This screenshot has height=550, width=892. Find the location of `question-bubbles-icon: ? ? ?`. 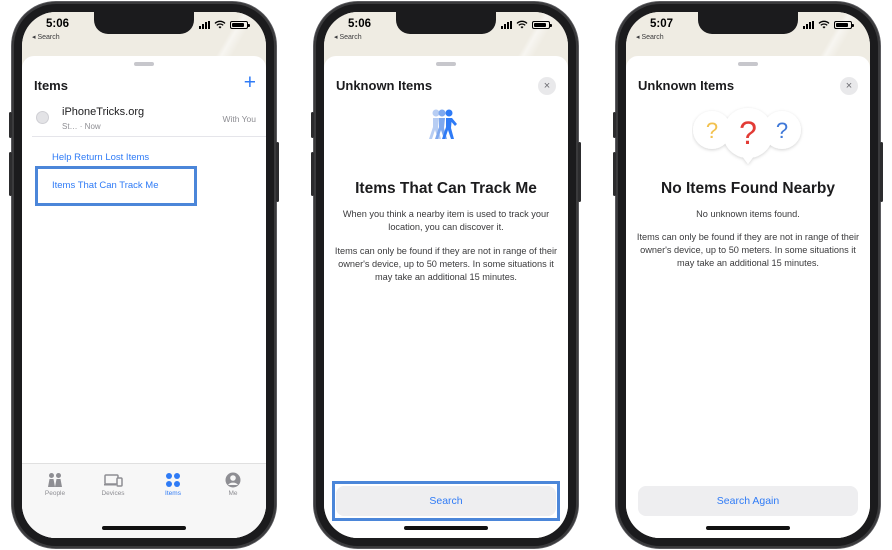

question-bubbles-icon: ? ? ? is located at coordinates (747, 136).